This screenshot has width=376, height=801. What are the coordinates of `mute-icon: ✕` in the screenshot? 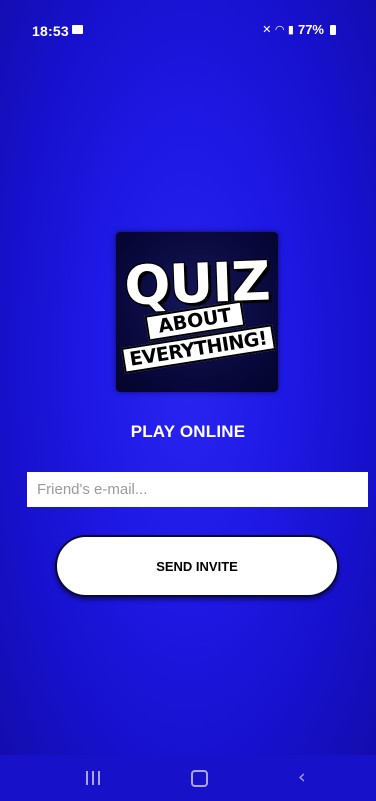 It's located at (267, 29).